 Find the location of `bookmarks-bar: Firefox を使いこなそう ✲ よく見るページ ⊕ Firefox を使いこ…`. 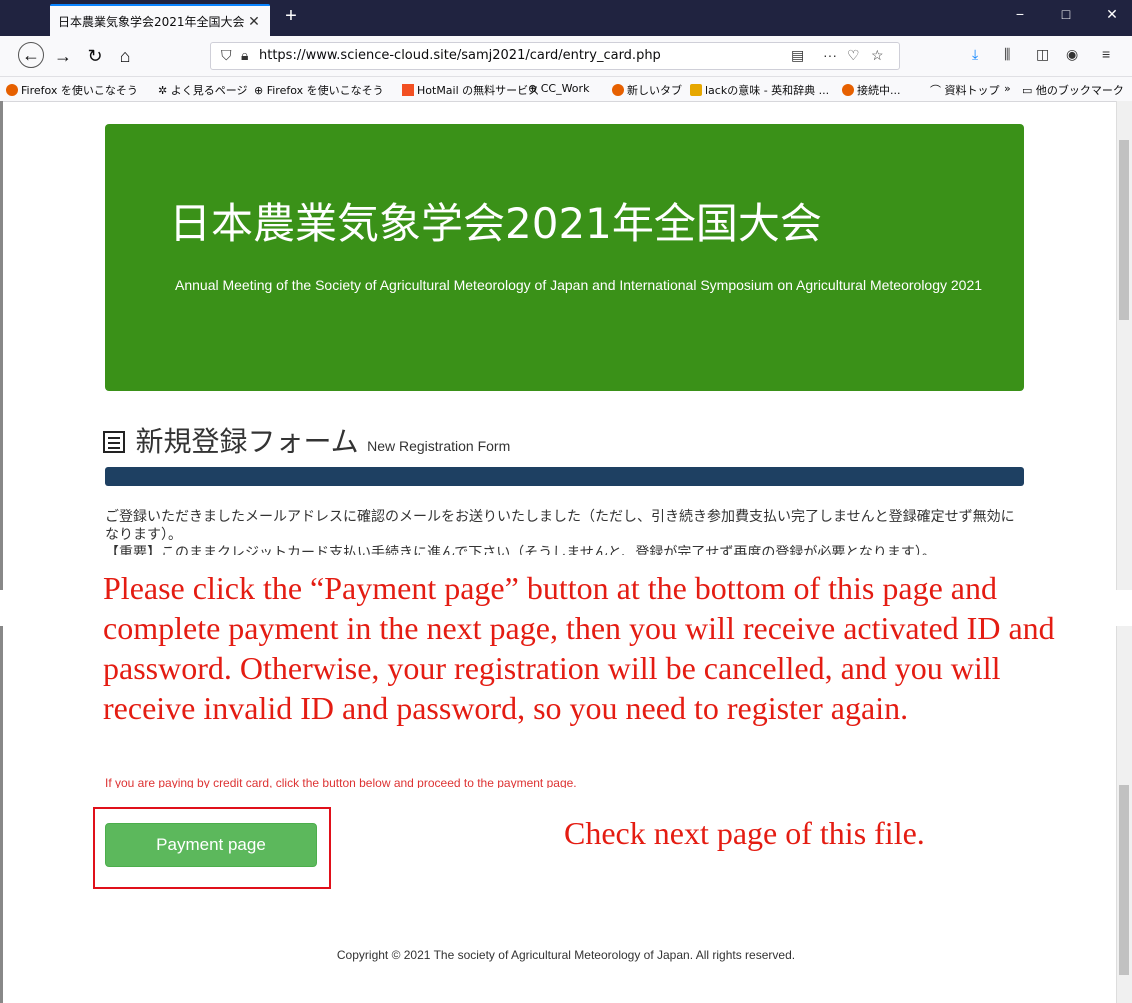

bookmarks-bar: Firefox を使いこなそう ✲ よく見るページ ⊕ Firefox を使いこ… is located at coordinates (566, 89).